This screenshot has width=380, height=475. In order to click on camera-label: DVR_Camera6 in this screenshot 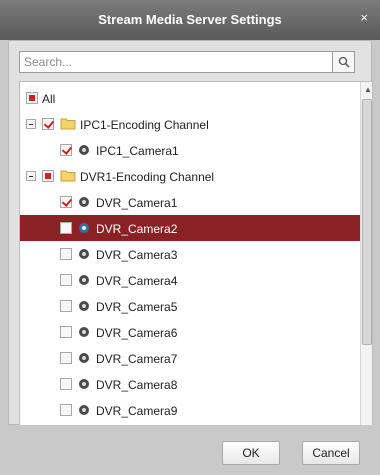, I will do `click(137, 333)`.